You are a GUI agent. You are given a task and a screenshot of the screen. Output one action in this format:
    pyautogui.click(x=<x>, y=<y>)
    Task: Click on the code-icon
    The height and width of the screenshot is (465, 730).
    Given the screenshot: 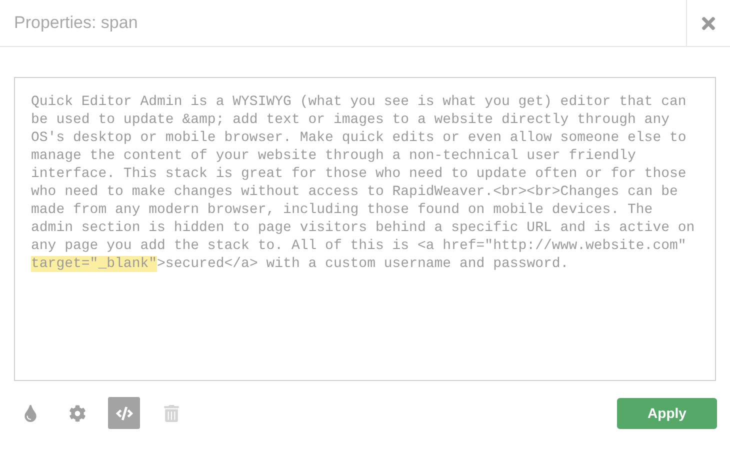 What is the action you would take?
    pyautogui.click(x=124, y=413)
    